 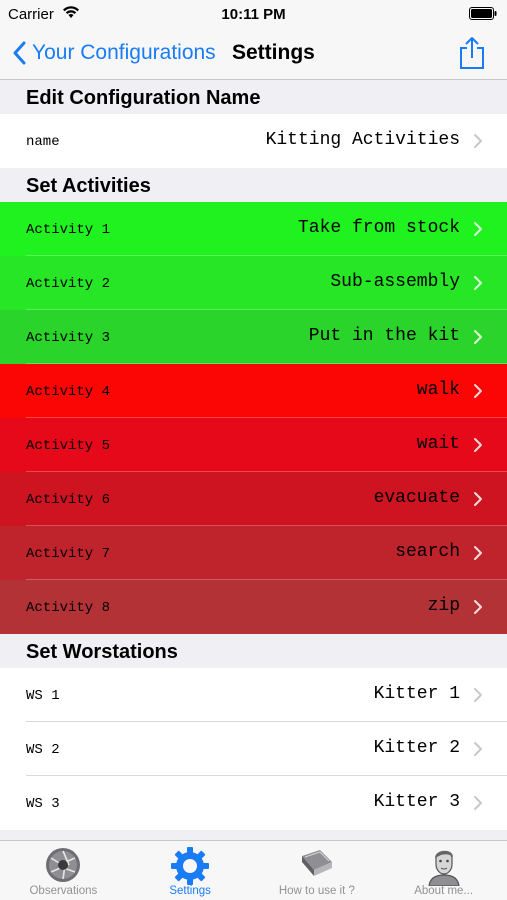 What do you see at coordinates (253, 499) in the screenshot?
I see `activity-row-6: Activity 6 evacuate` at bounding box center [253, 499].